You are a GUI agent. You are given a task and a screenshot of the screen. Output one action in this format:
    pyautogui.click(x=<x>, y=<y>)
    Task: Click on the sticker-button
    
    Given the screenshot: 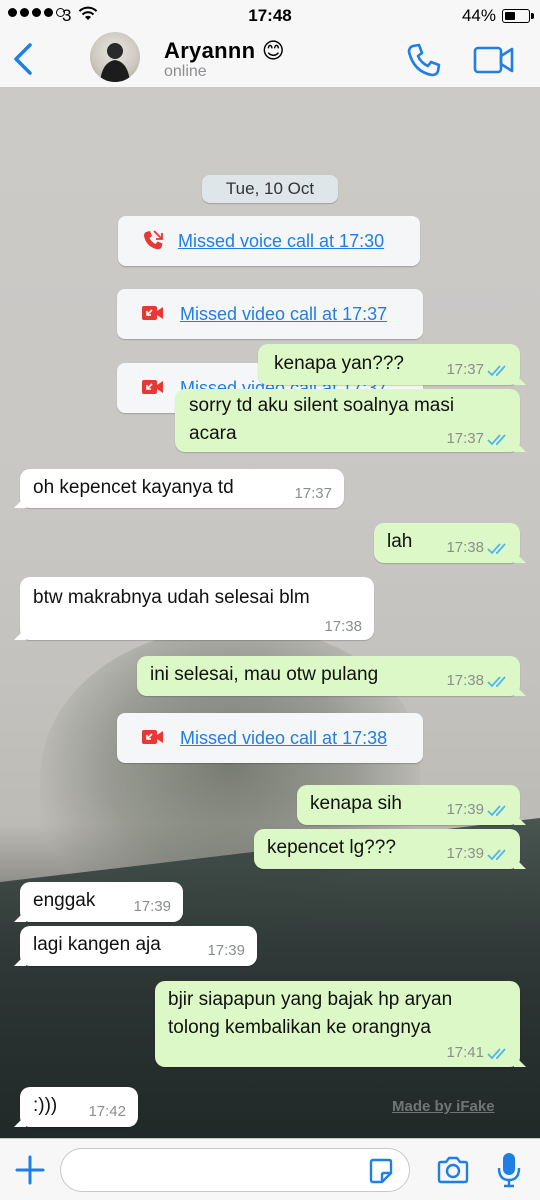 What is the action you would take?
    pyautogui.click(x=381, y=1171)
    